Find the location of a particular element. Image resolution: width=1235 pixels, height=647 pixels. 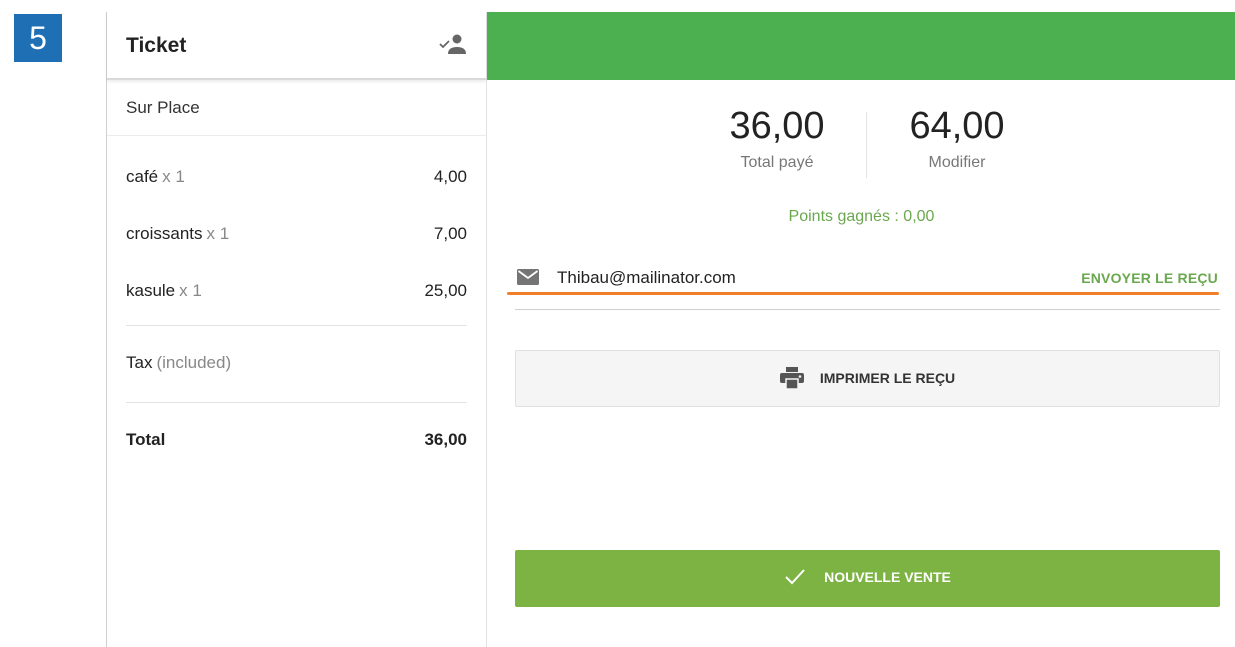

item-name: croissants x 1 is located at coordinates (177, 234).